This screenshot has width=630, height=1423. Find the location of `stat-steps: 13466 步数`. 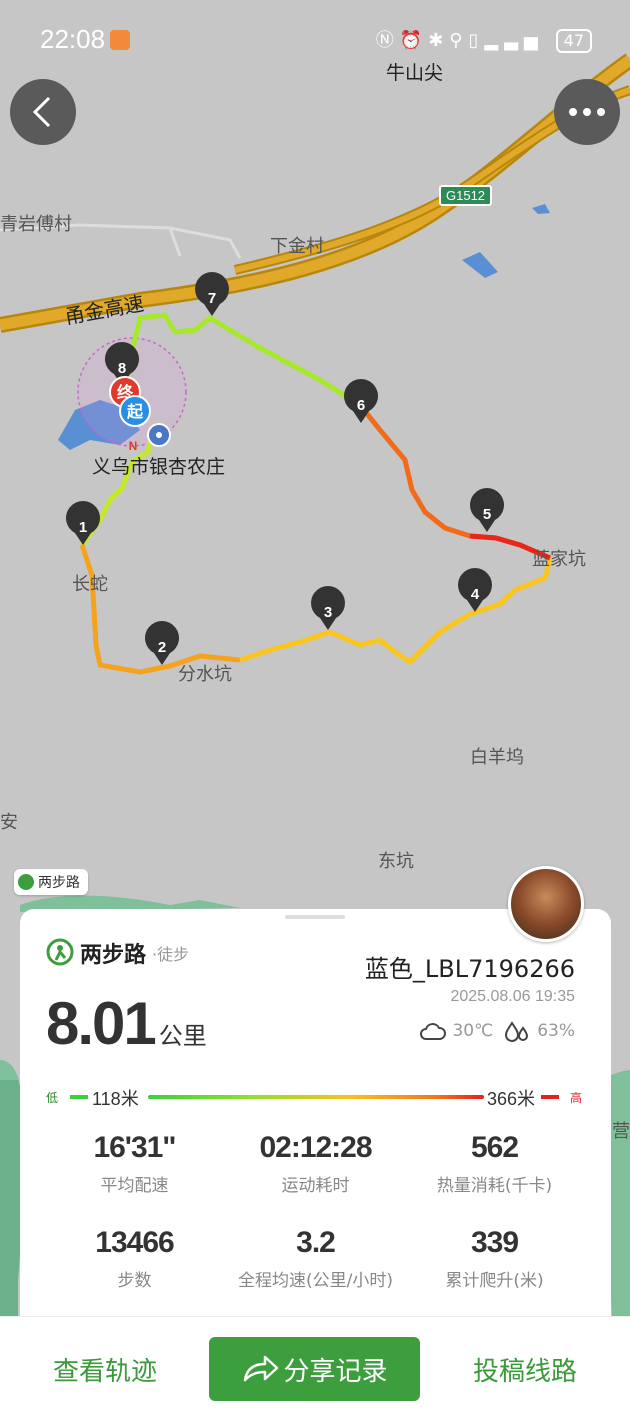

stat-steps: 13466 步数 is located at coordinates (134, 1258).